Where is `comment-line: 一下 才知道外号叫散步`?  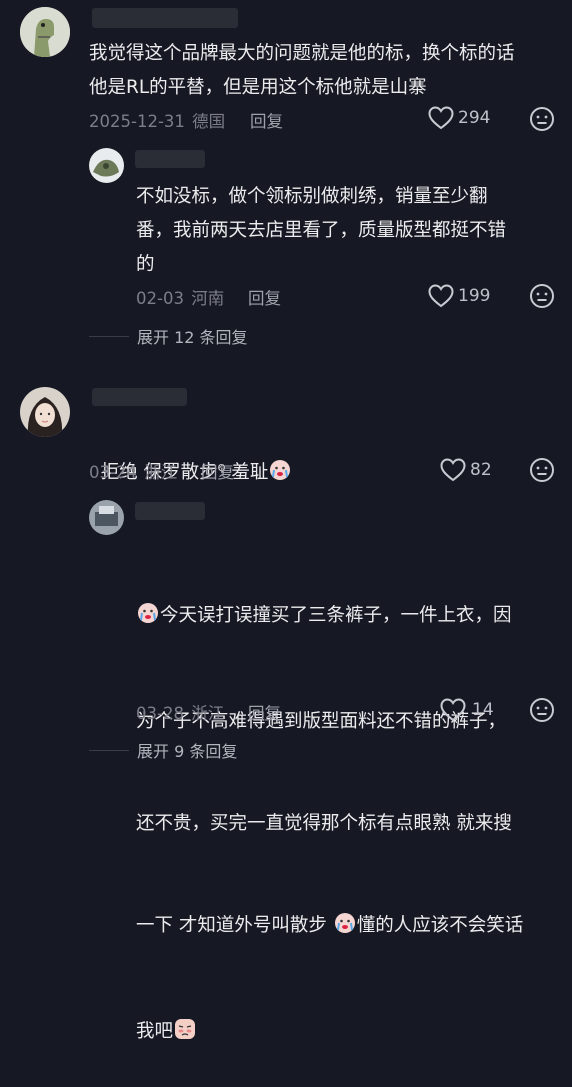 comment-line: 一下 才知道外号叫散步 is located at coordinates (234, 925).